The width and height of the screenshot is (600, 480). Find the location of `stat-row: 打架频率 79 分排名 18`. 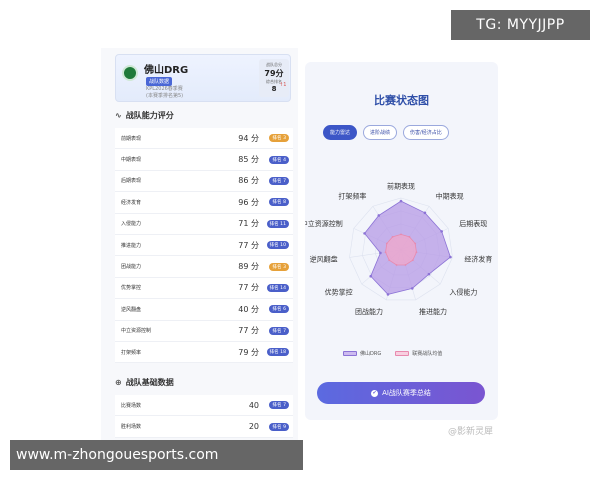

stat-row: 打架频率 79 分排名 18 is located at coordinates (204, 352).